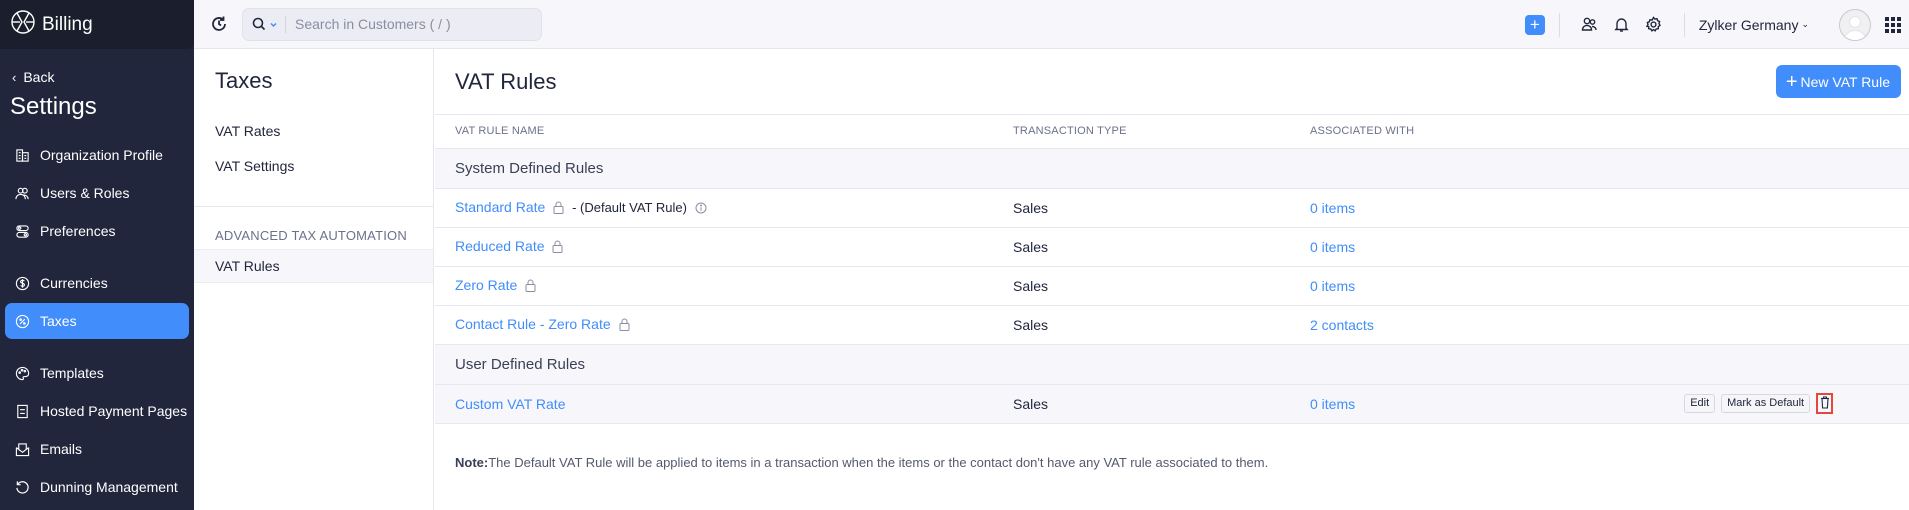 Image resolution: width=1909 pixels, height=510 pixels. What do you see at coordinates (1622, 25) in the screenshot?
I see `notifications-icon` at bounding box center [1622, 25].